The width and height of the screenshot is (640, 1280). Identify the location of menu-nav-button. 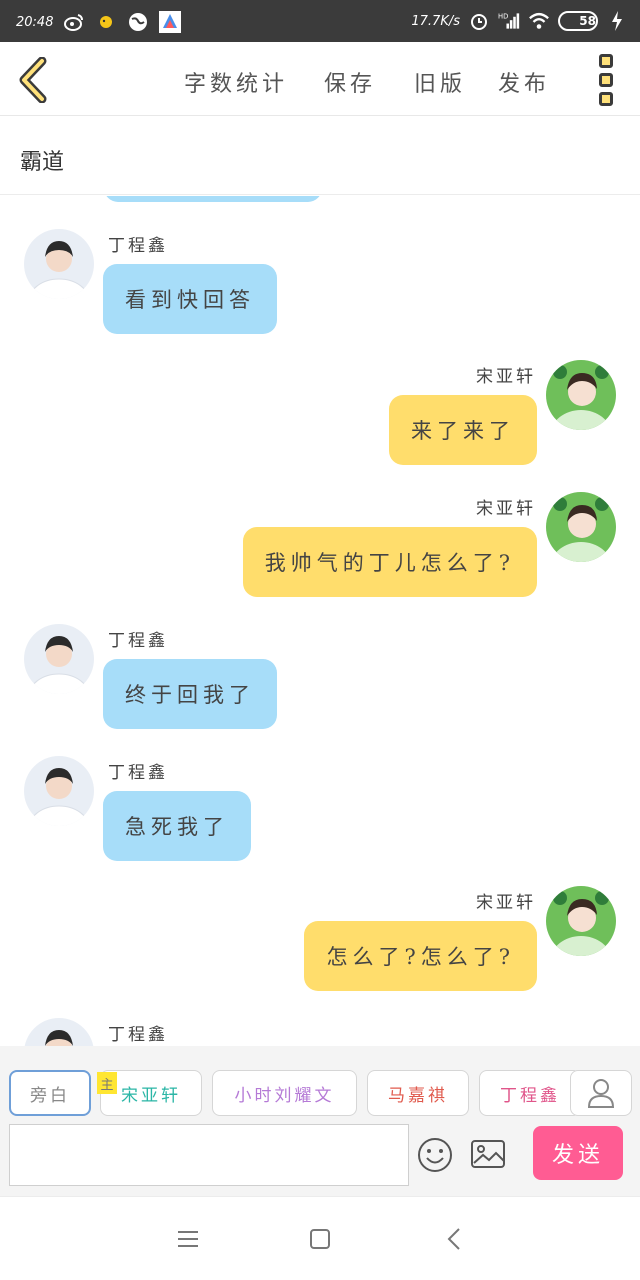
(188, 1239).